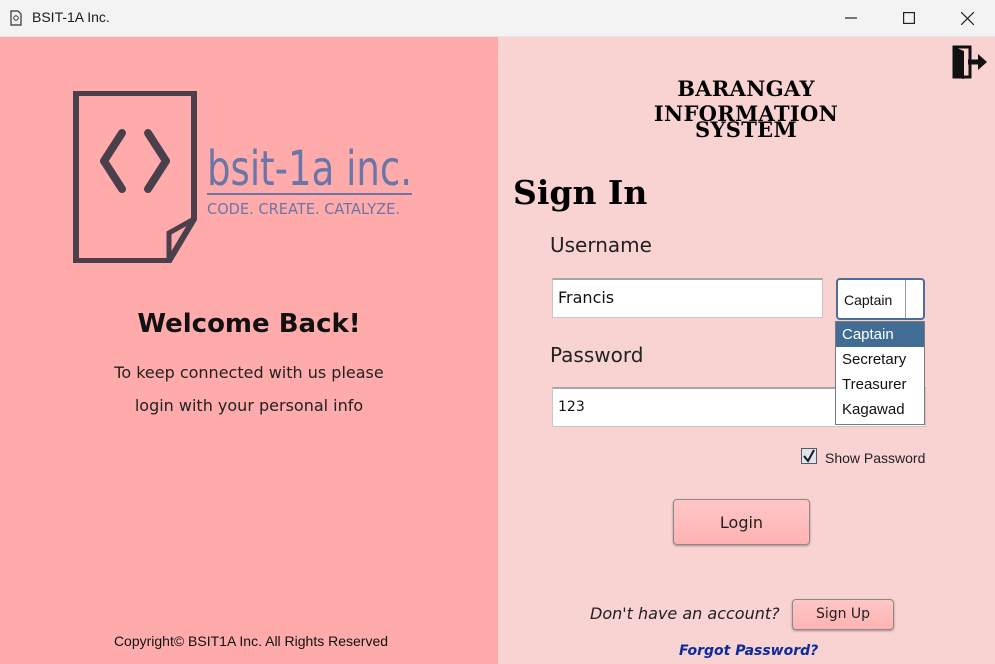 Image resolution: width=995 pixels, height=664 pixels. What do you see at coordinates (905, 299) in the screenshot?
I see `combo-divider` at bounding box center [905, 299].